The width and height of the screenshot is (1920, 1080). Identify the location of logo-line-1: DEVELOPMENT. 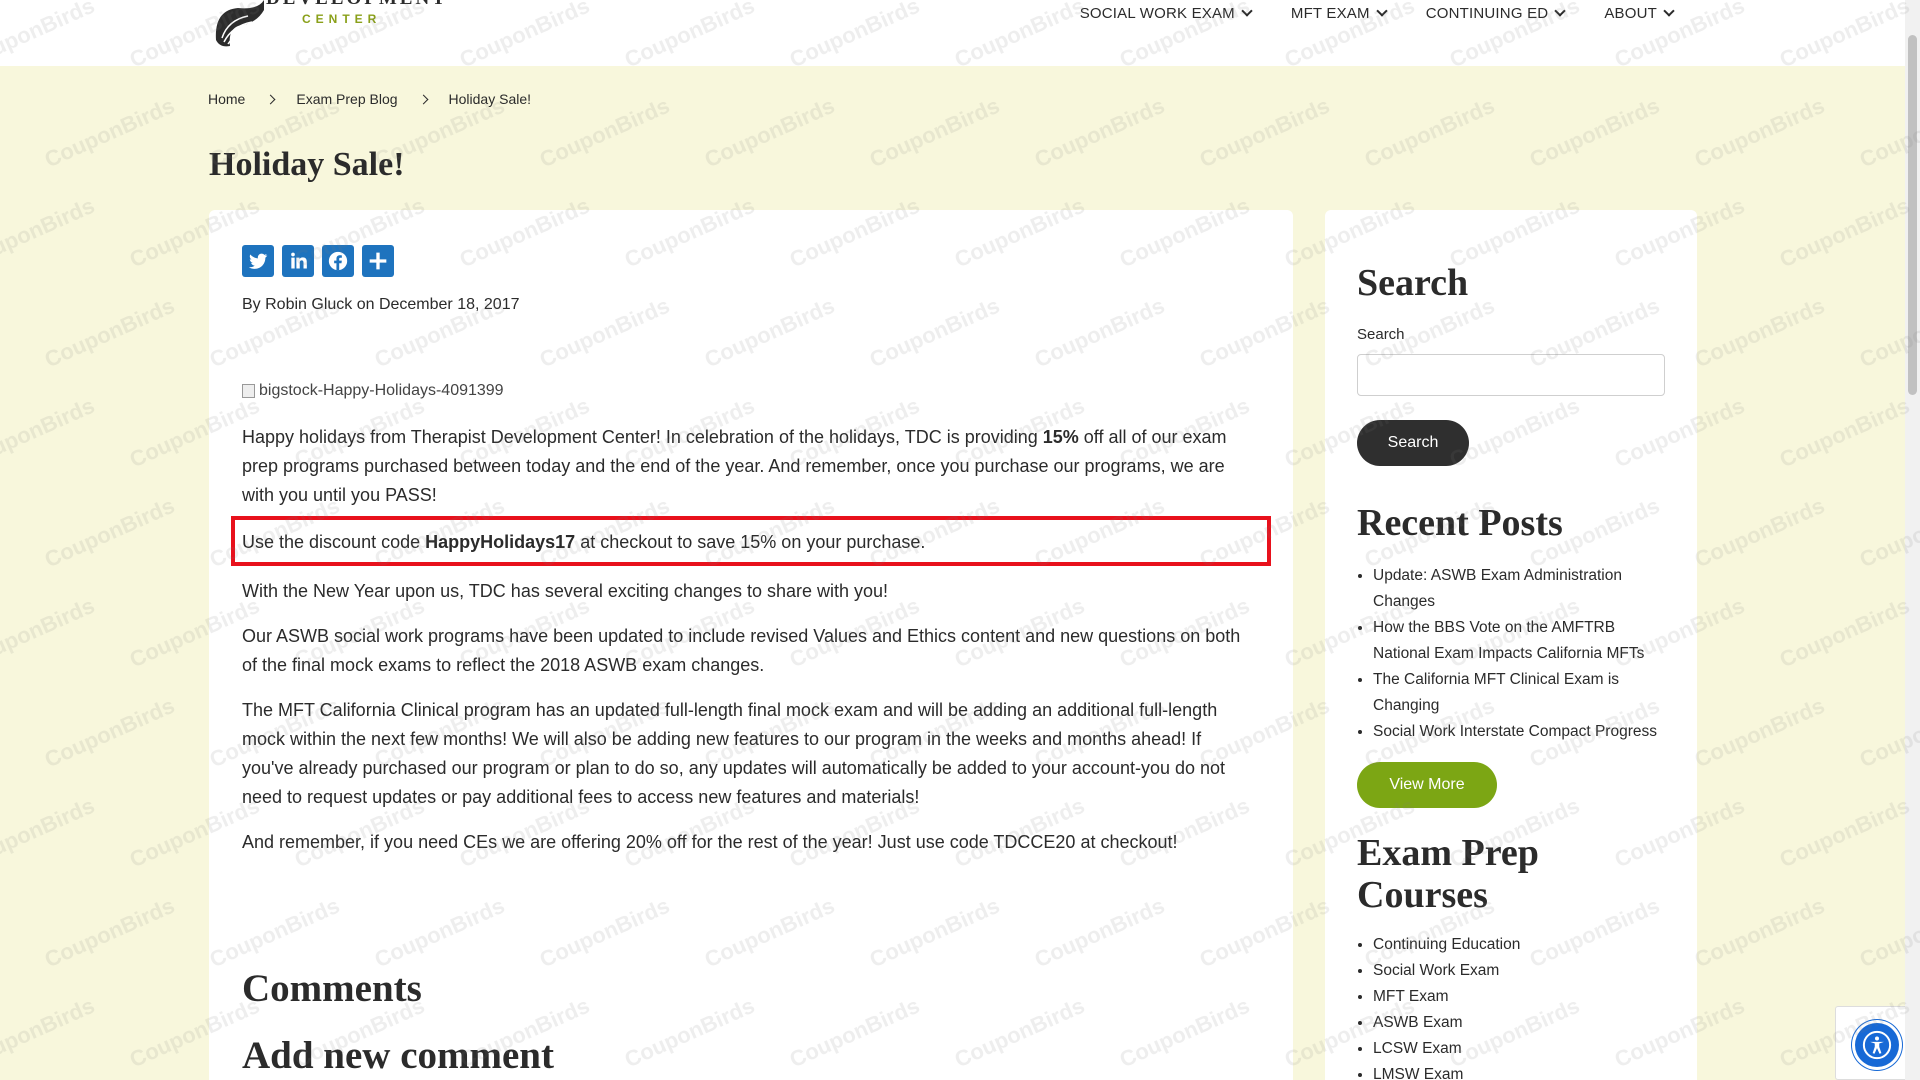
(357, 5).